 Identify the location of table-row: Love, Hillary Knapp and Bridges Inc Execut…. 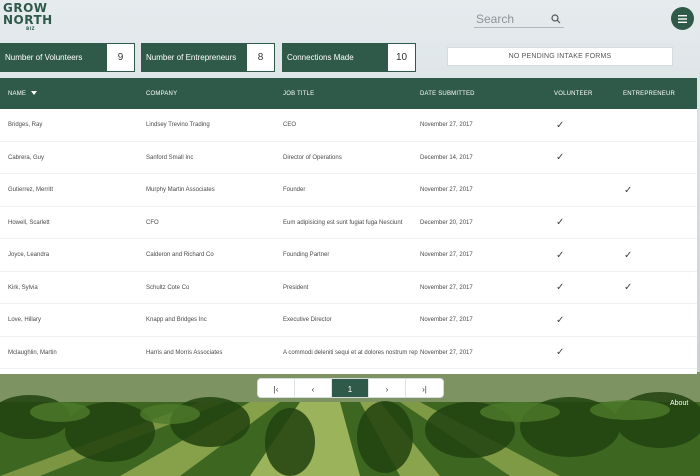
(348, 320).